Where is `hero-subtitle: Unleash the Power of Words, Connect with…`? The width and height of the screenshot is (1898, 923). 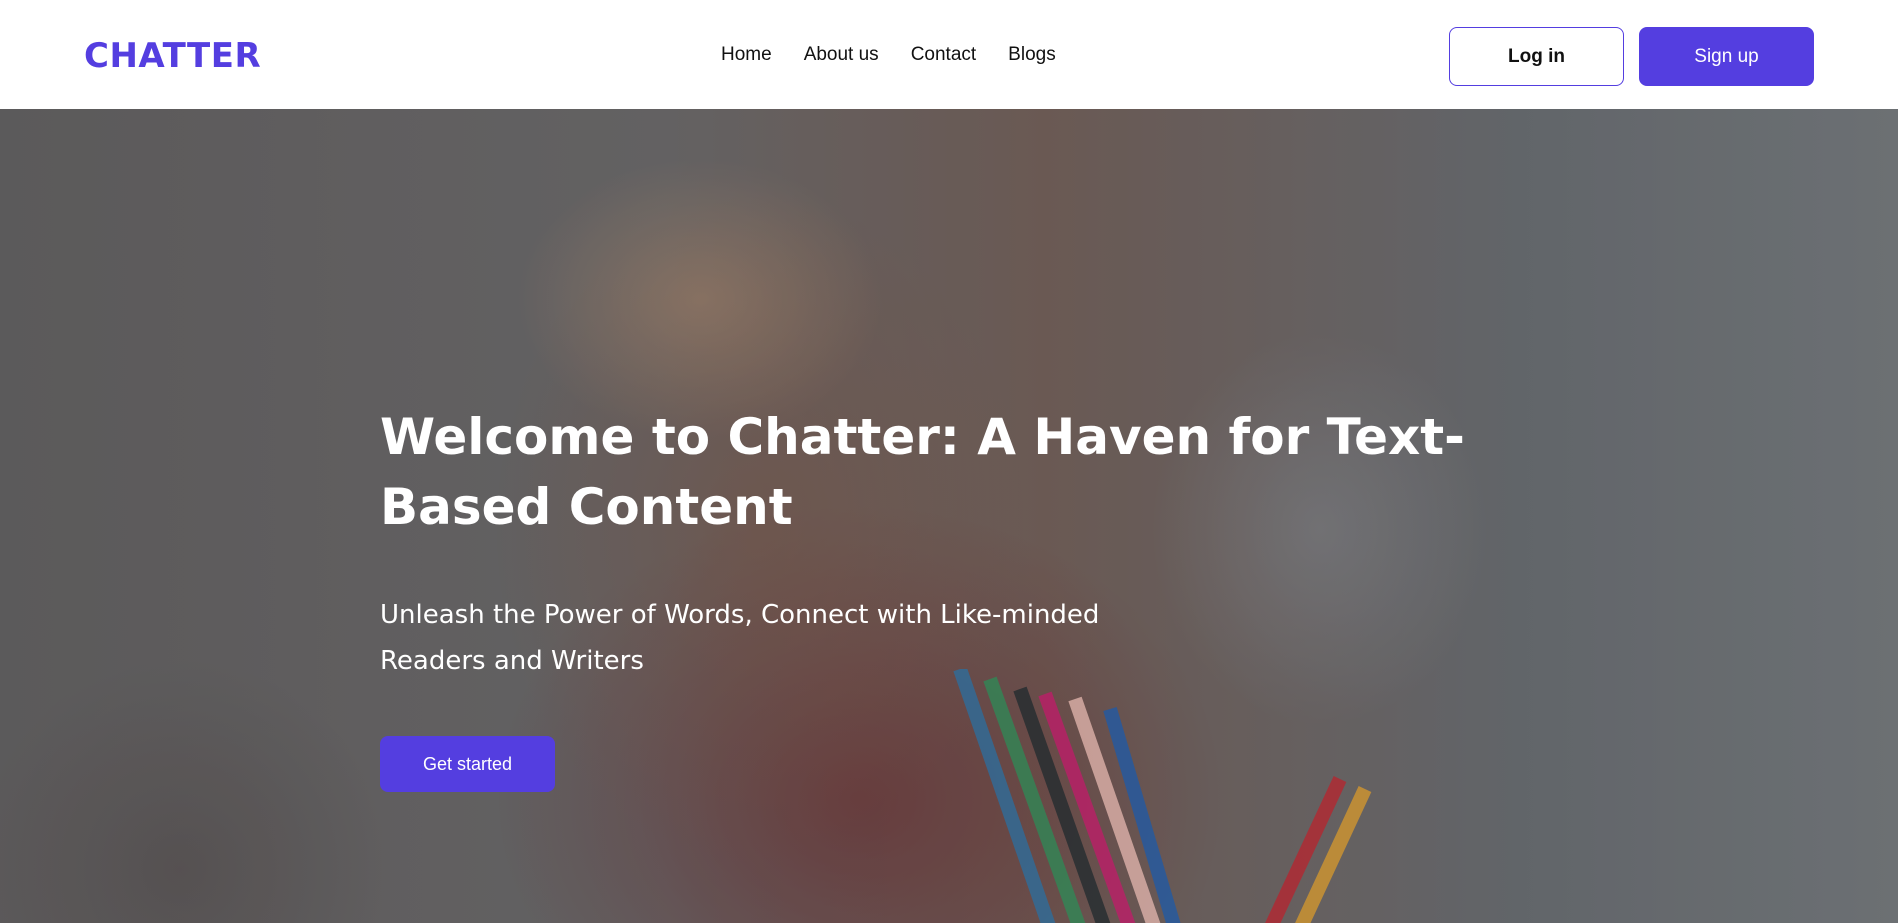 hero-subtitle: Unleash the Power of Words, Connect with… is located at coordinates (740, 638).